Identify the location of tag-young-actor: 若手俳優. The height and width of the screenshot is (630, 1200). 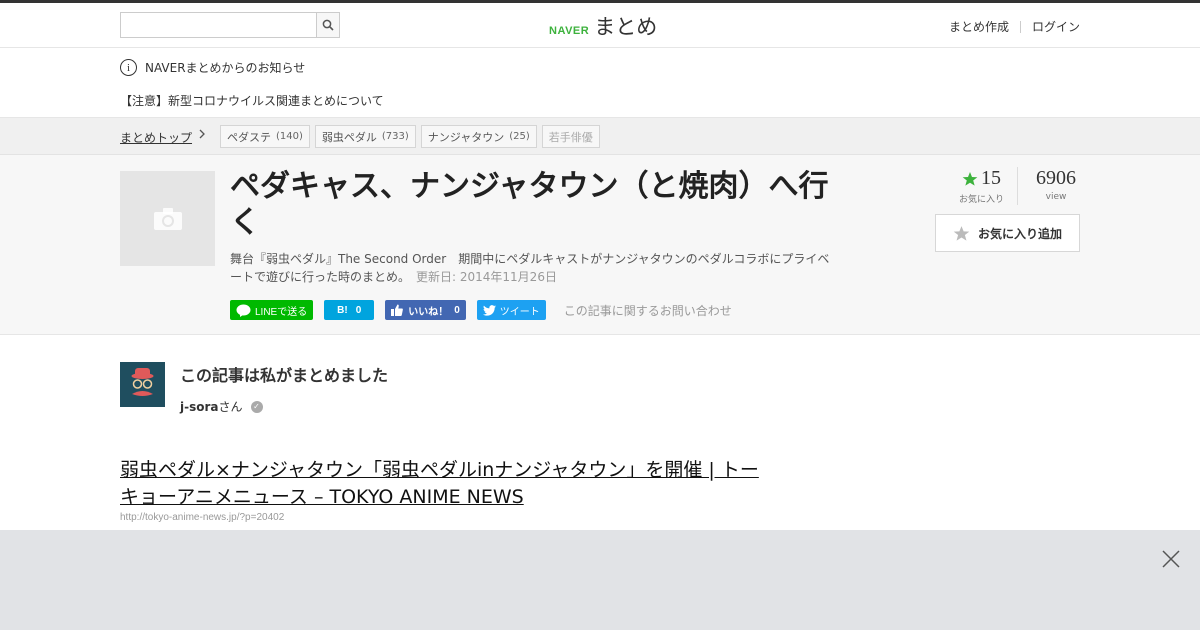
(570, 136).